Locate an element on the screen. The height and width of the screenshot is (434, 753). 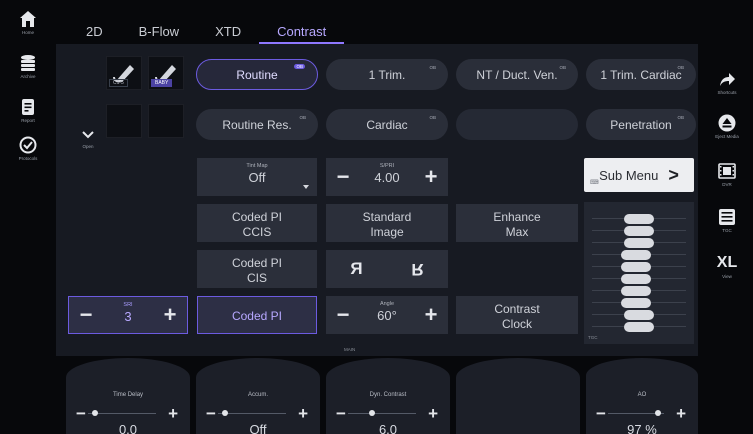
tab-2d: 2D is located at coordinates (88, 29).